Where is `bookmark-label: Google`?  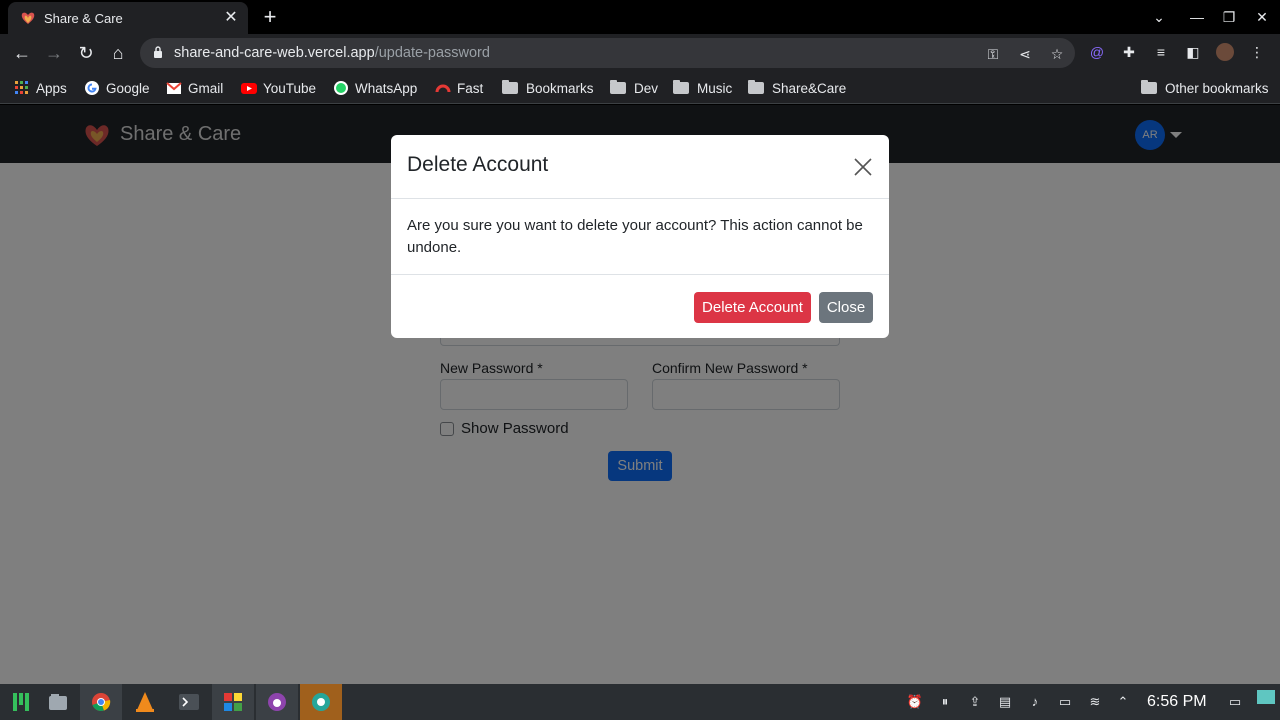 bookmark-label: Google is located at coordinates (128, 88).